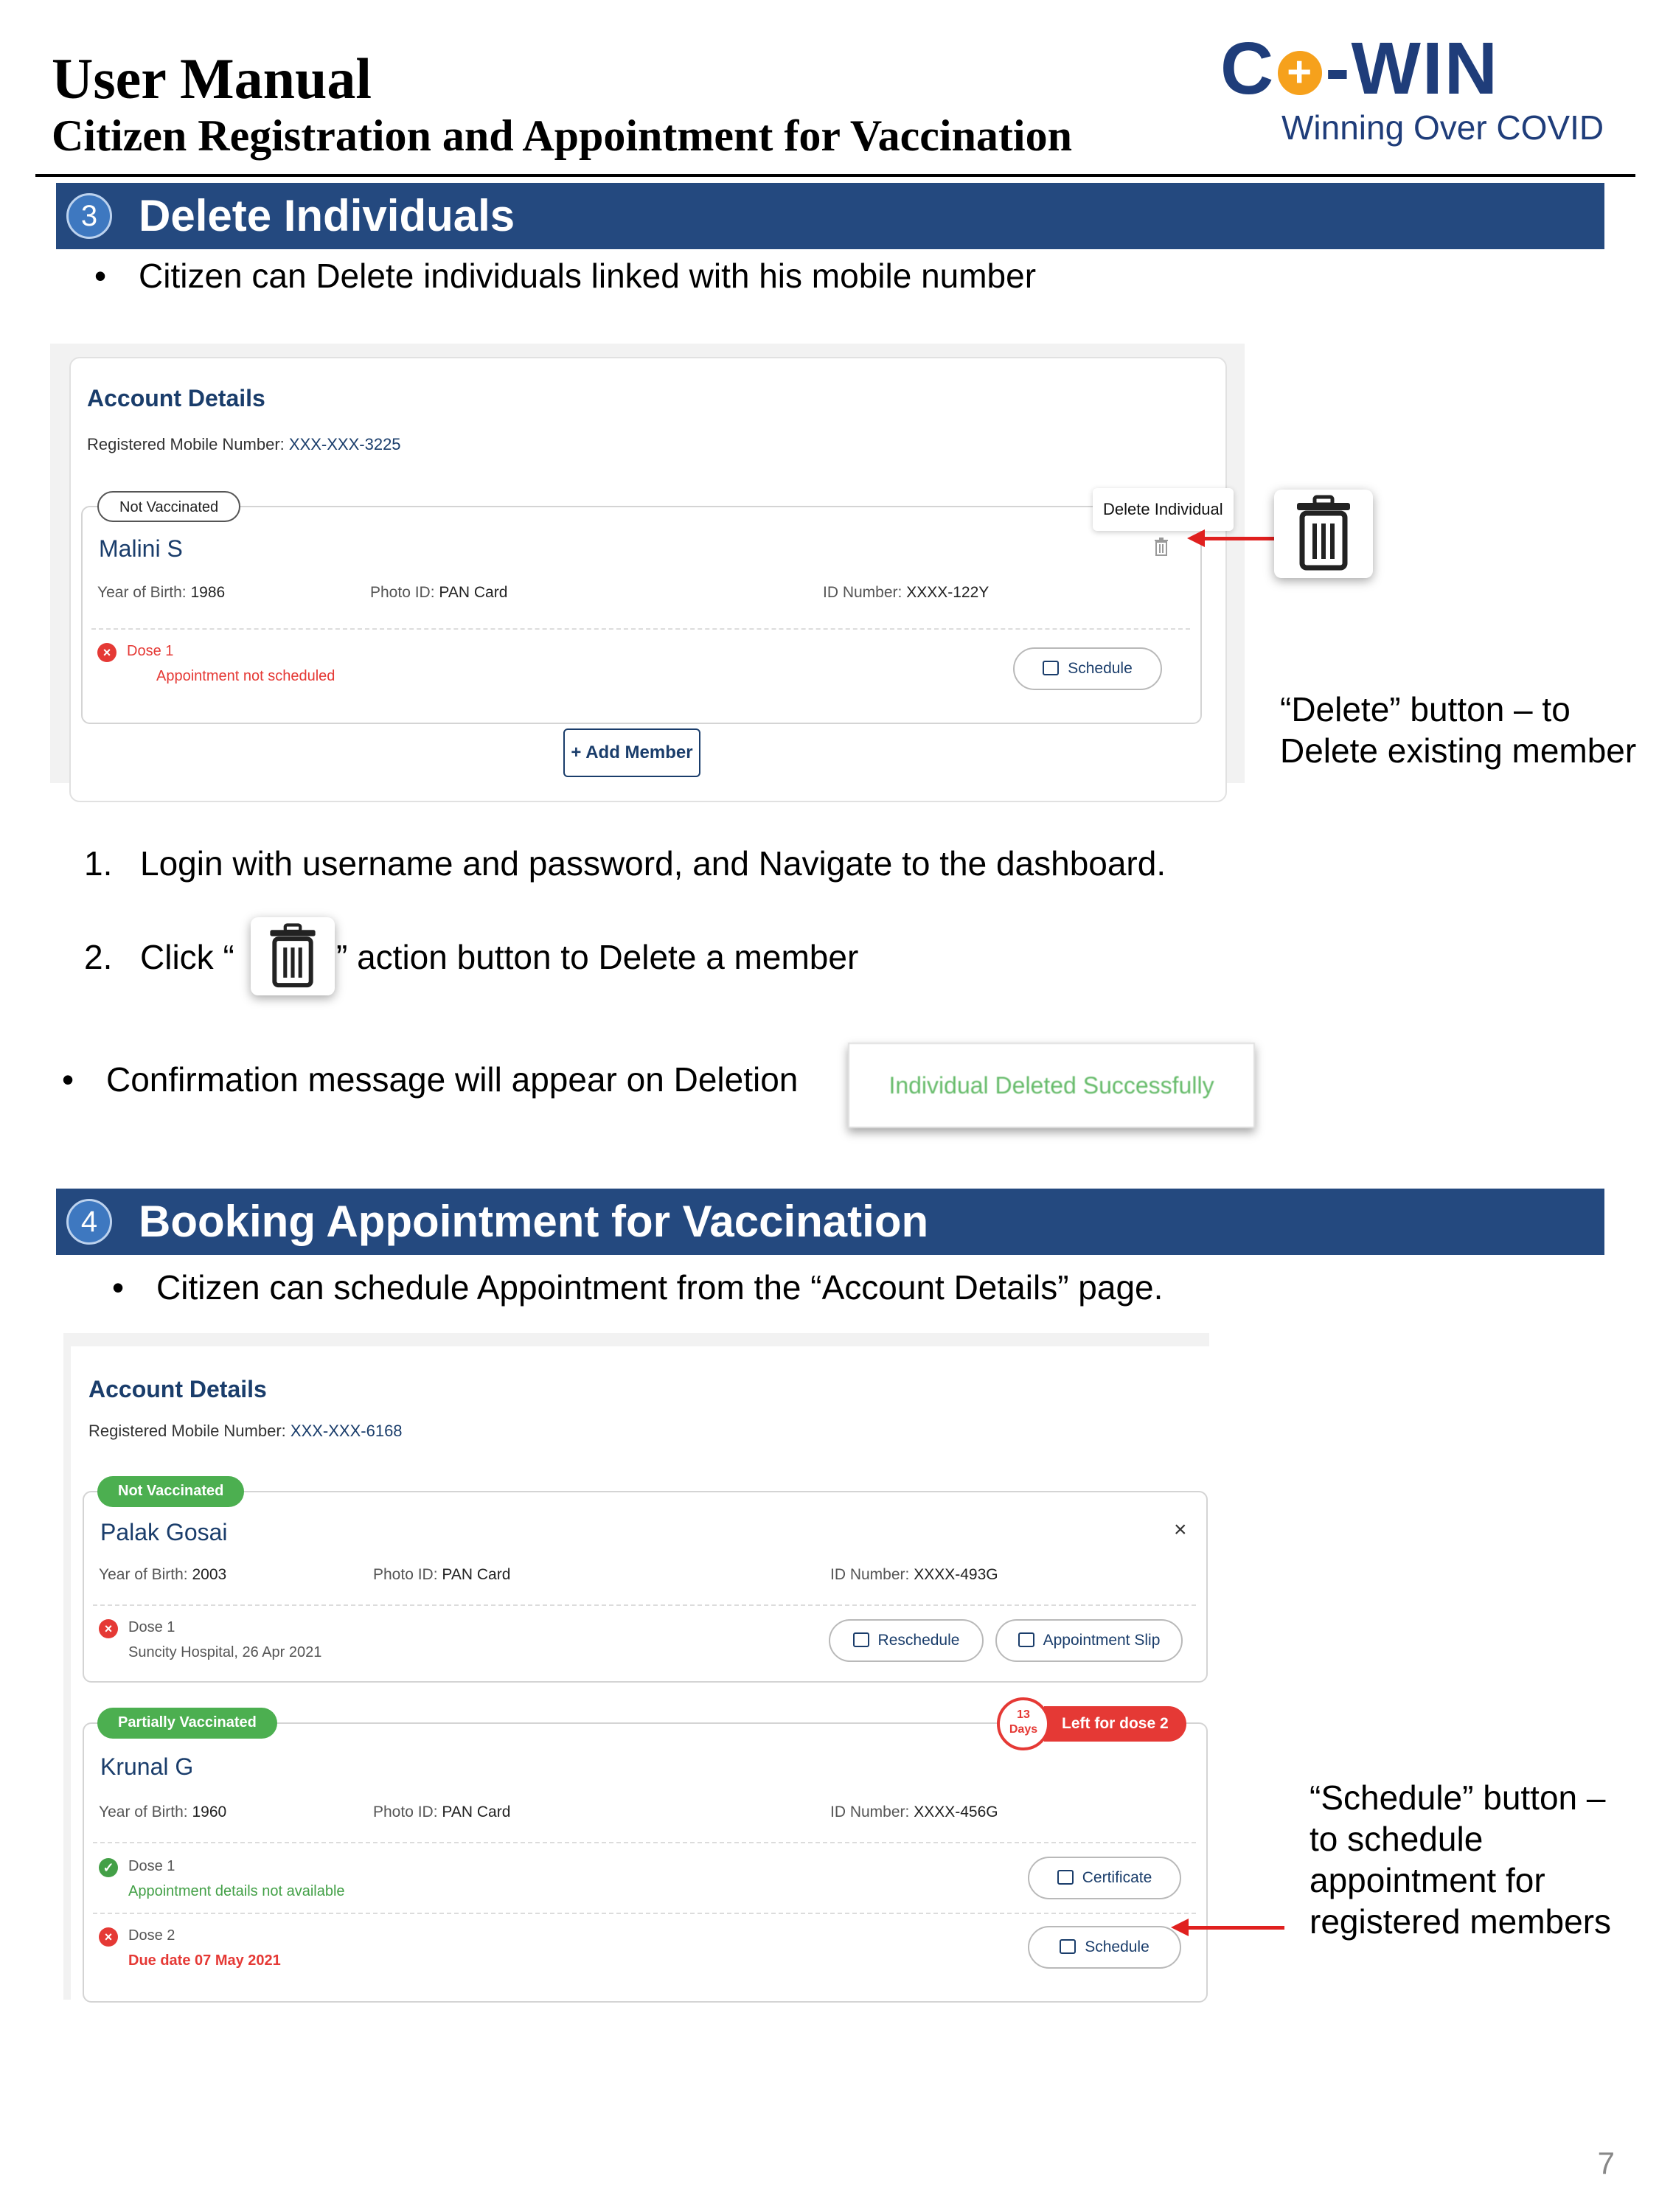 Image resolution: width=1659 pixels, height=2212 pixels. Describe the element at coordinates (151, 1935) in the screenshot. I see `dose-label: Dose 2` at that location.